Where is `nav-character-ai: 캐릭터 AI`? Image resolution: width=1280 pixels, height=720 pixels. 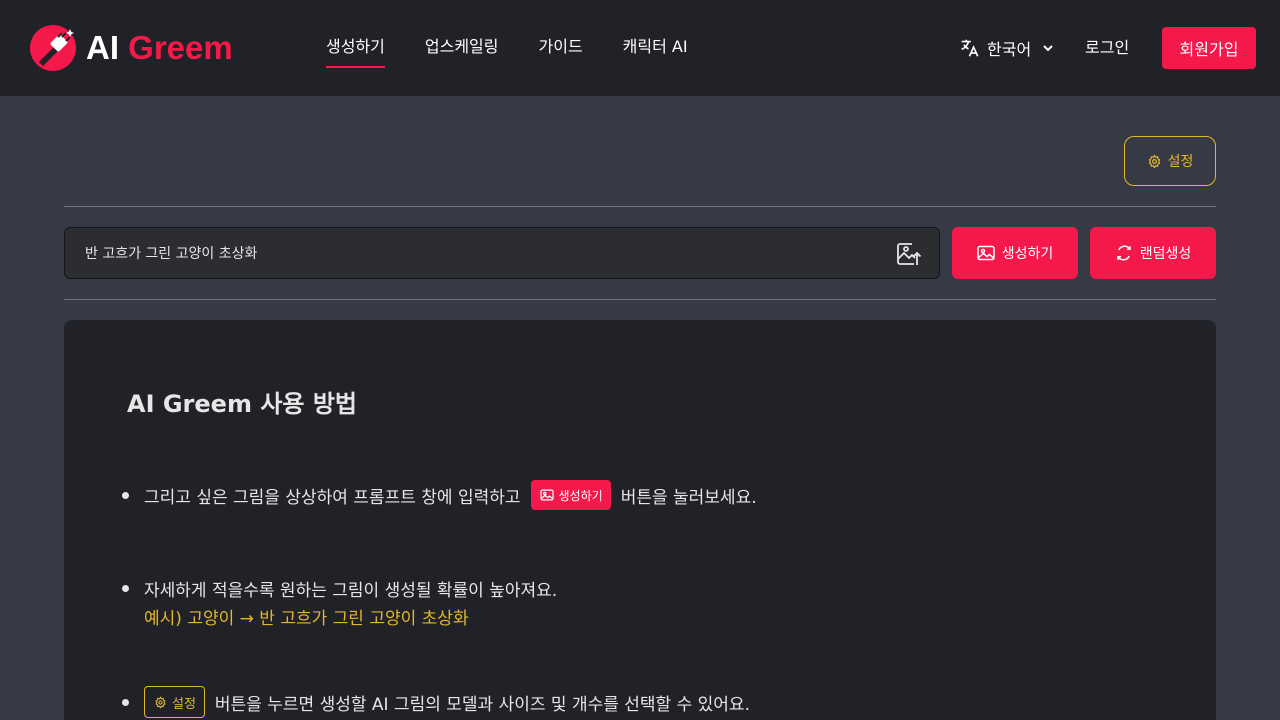
nav-character-ai: 캐릭터 AI is located at coordinates (655, 48).